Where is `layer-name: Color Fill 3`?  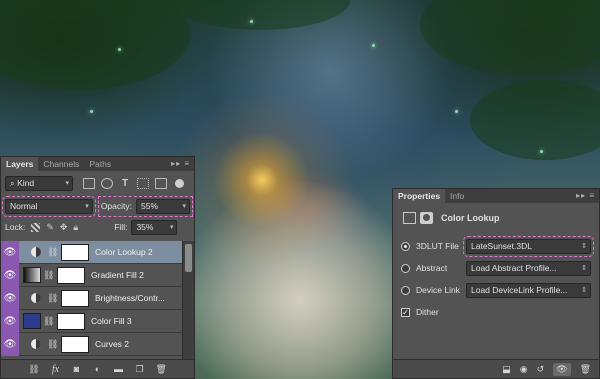
layer-name: Color Fill 3 is located at coordinates (111, 321).